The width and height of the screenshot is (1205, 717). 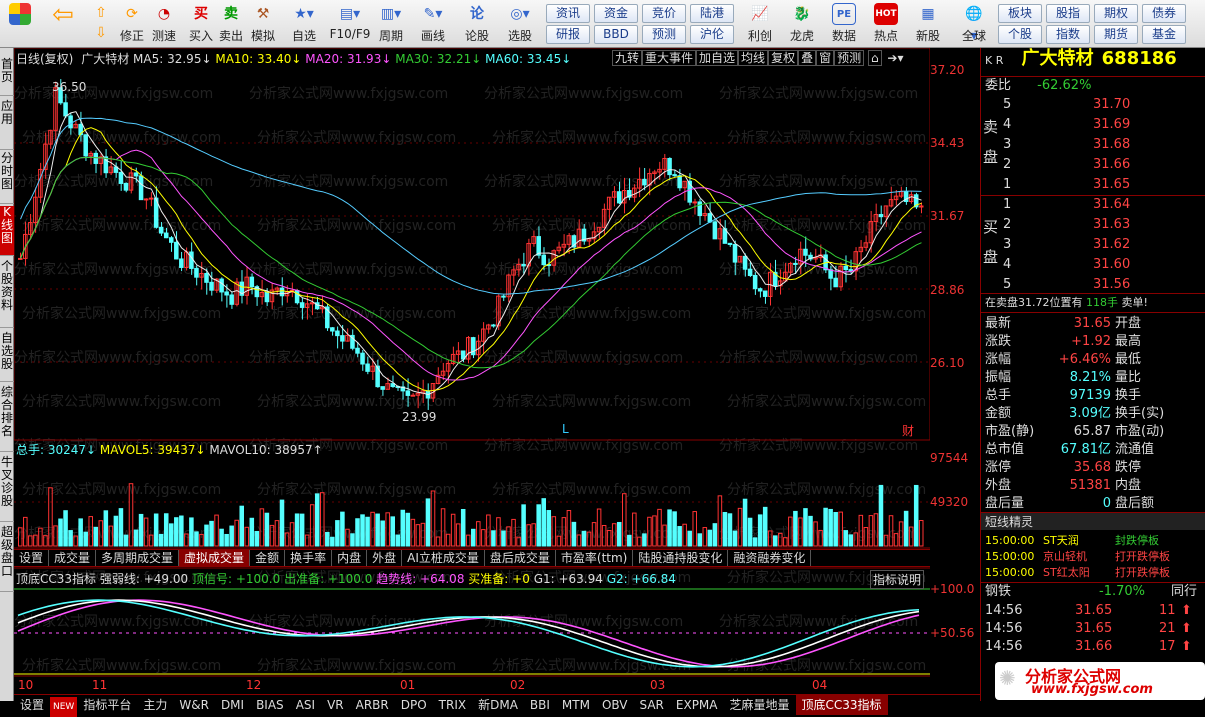 I want to click on ma-button: 均线, so click(x=753, y=58).